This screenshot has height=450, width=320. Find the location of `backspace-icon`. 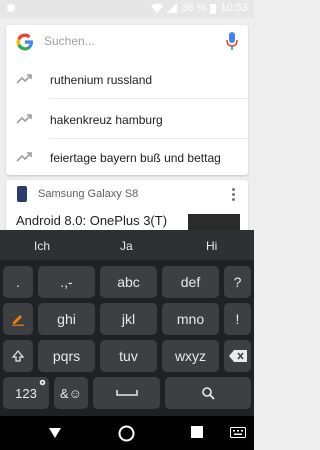

backspace-icon is located at coordinates (237, 356).